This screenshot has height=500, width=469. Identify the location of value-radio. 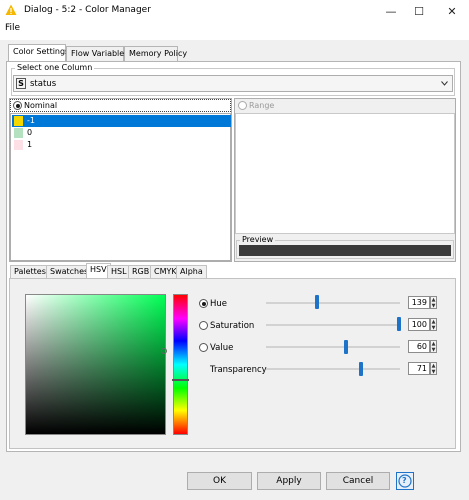
(203, 347).